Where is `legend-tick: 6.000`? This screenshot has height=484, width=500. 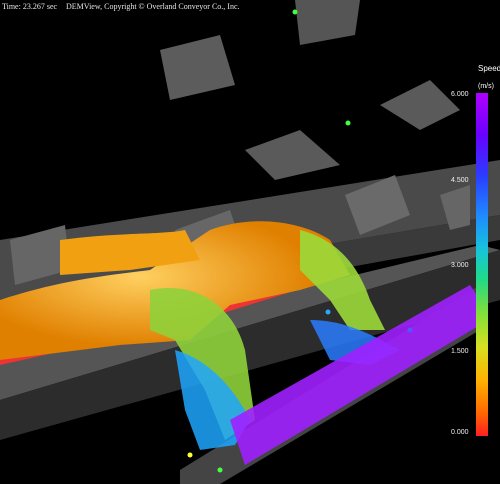
legend-tick: 6.000 is located at coordinates (460, 94).